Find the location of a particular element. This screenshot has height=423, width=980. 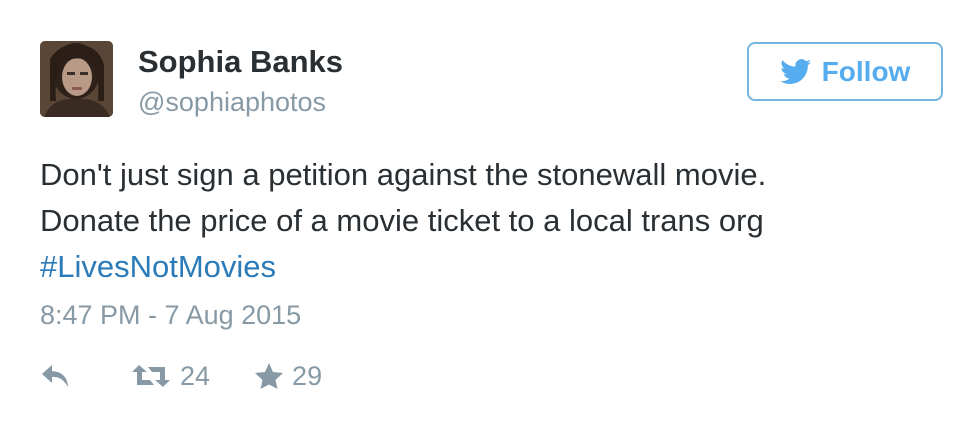

display-name: Sophia Banks is located at coordinates (240, 61).